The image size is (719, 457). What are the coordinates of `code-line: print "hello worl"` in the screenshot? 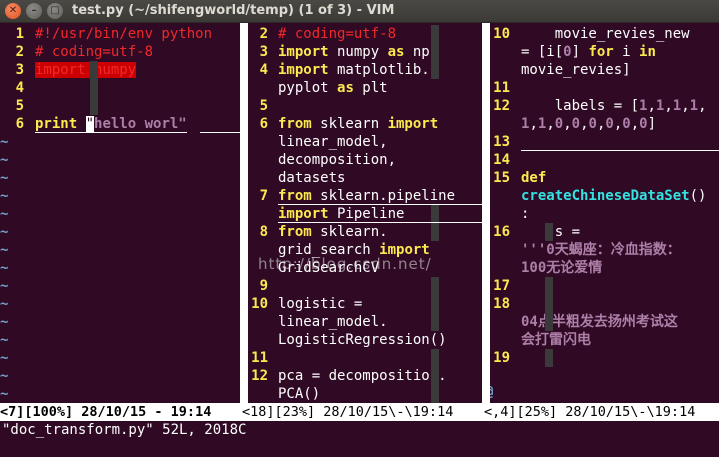 It's located at (111, 124).